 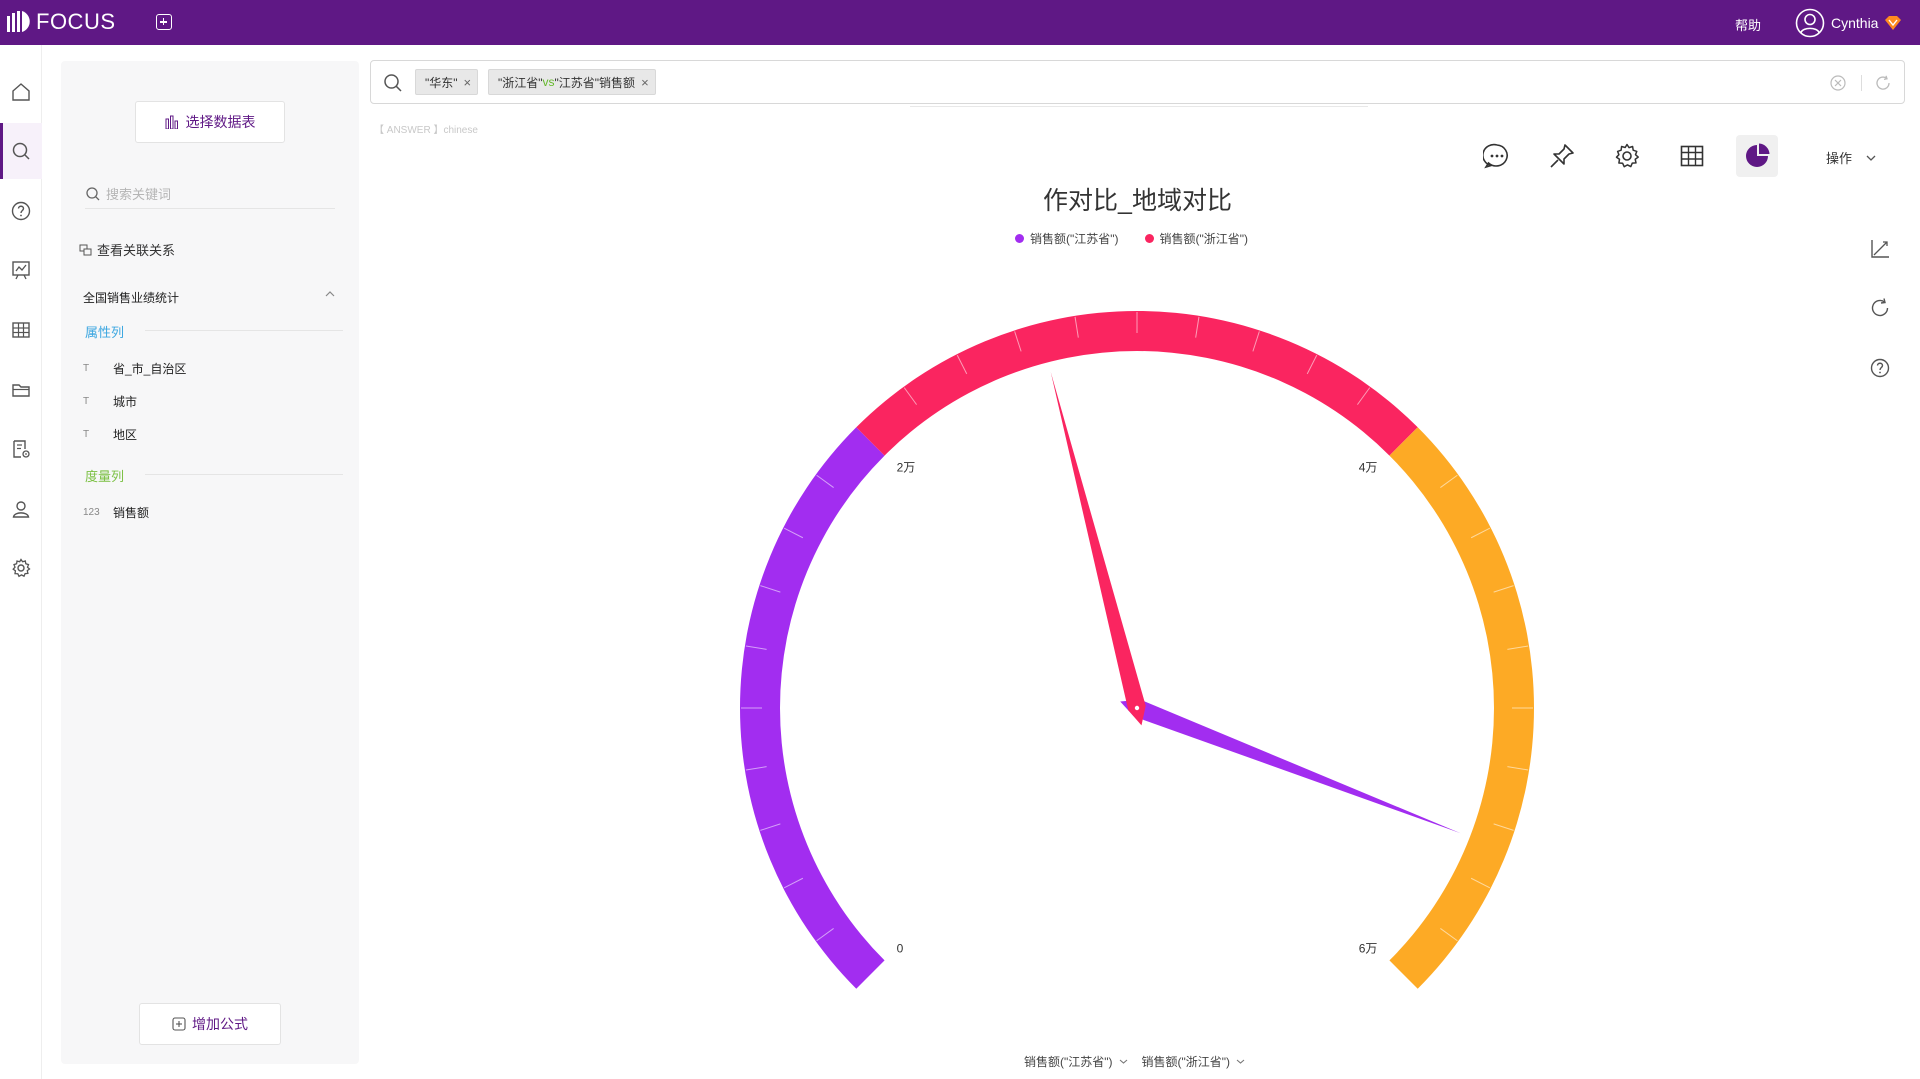 I want to click on help-button, so click(x=1880, y=368).